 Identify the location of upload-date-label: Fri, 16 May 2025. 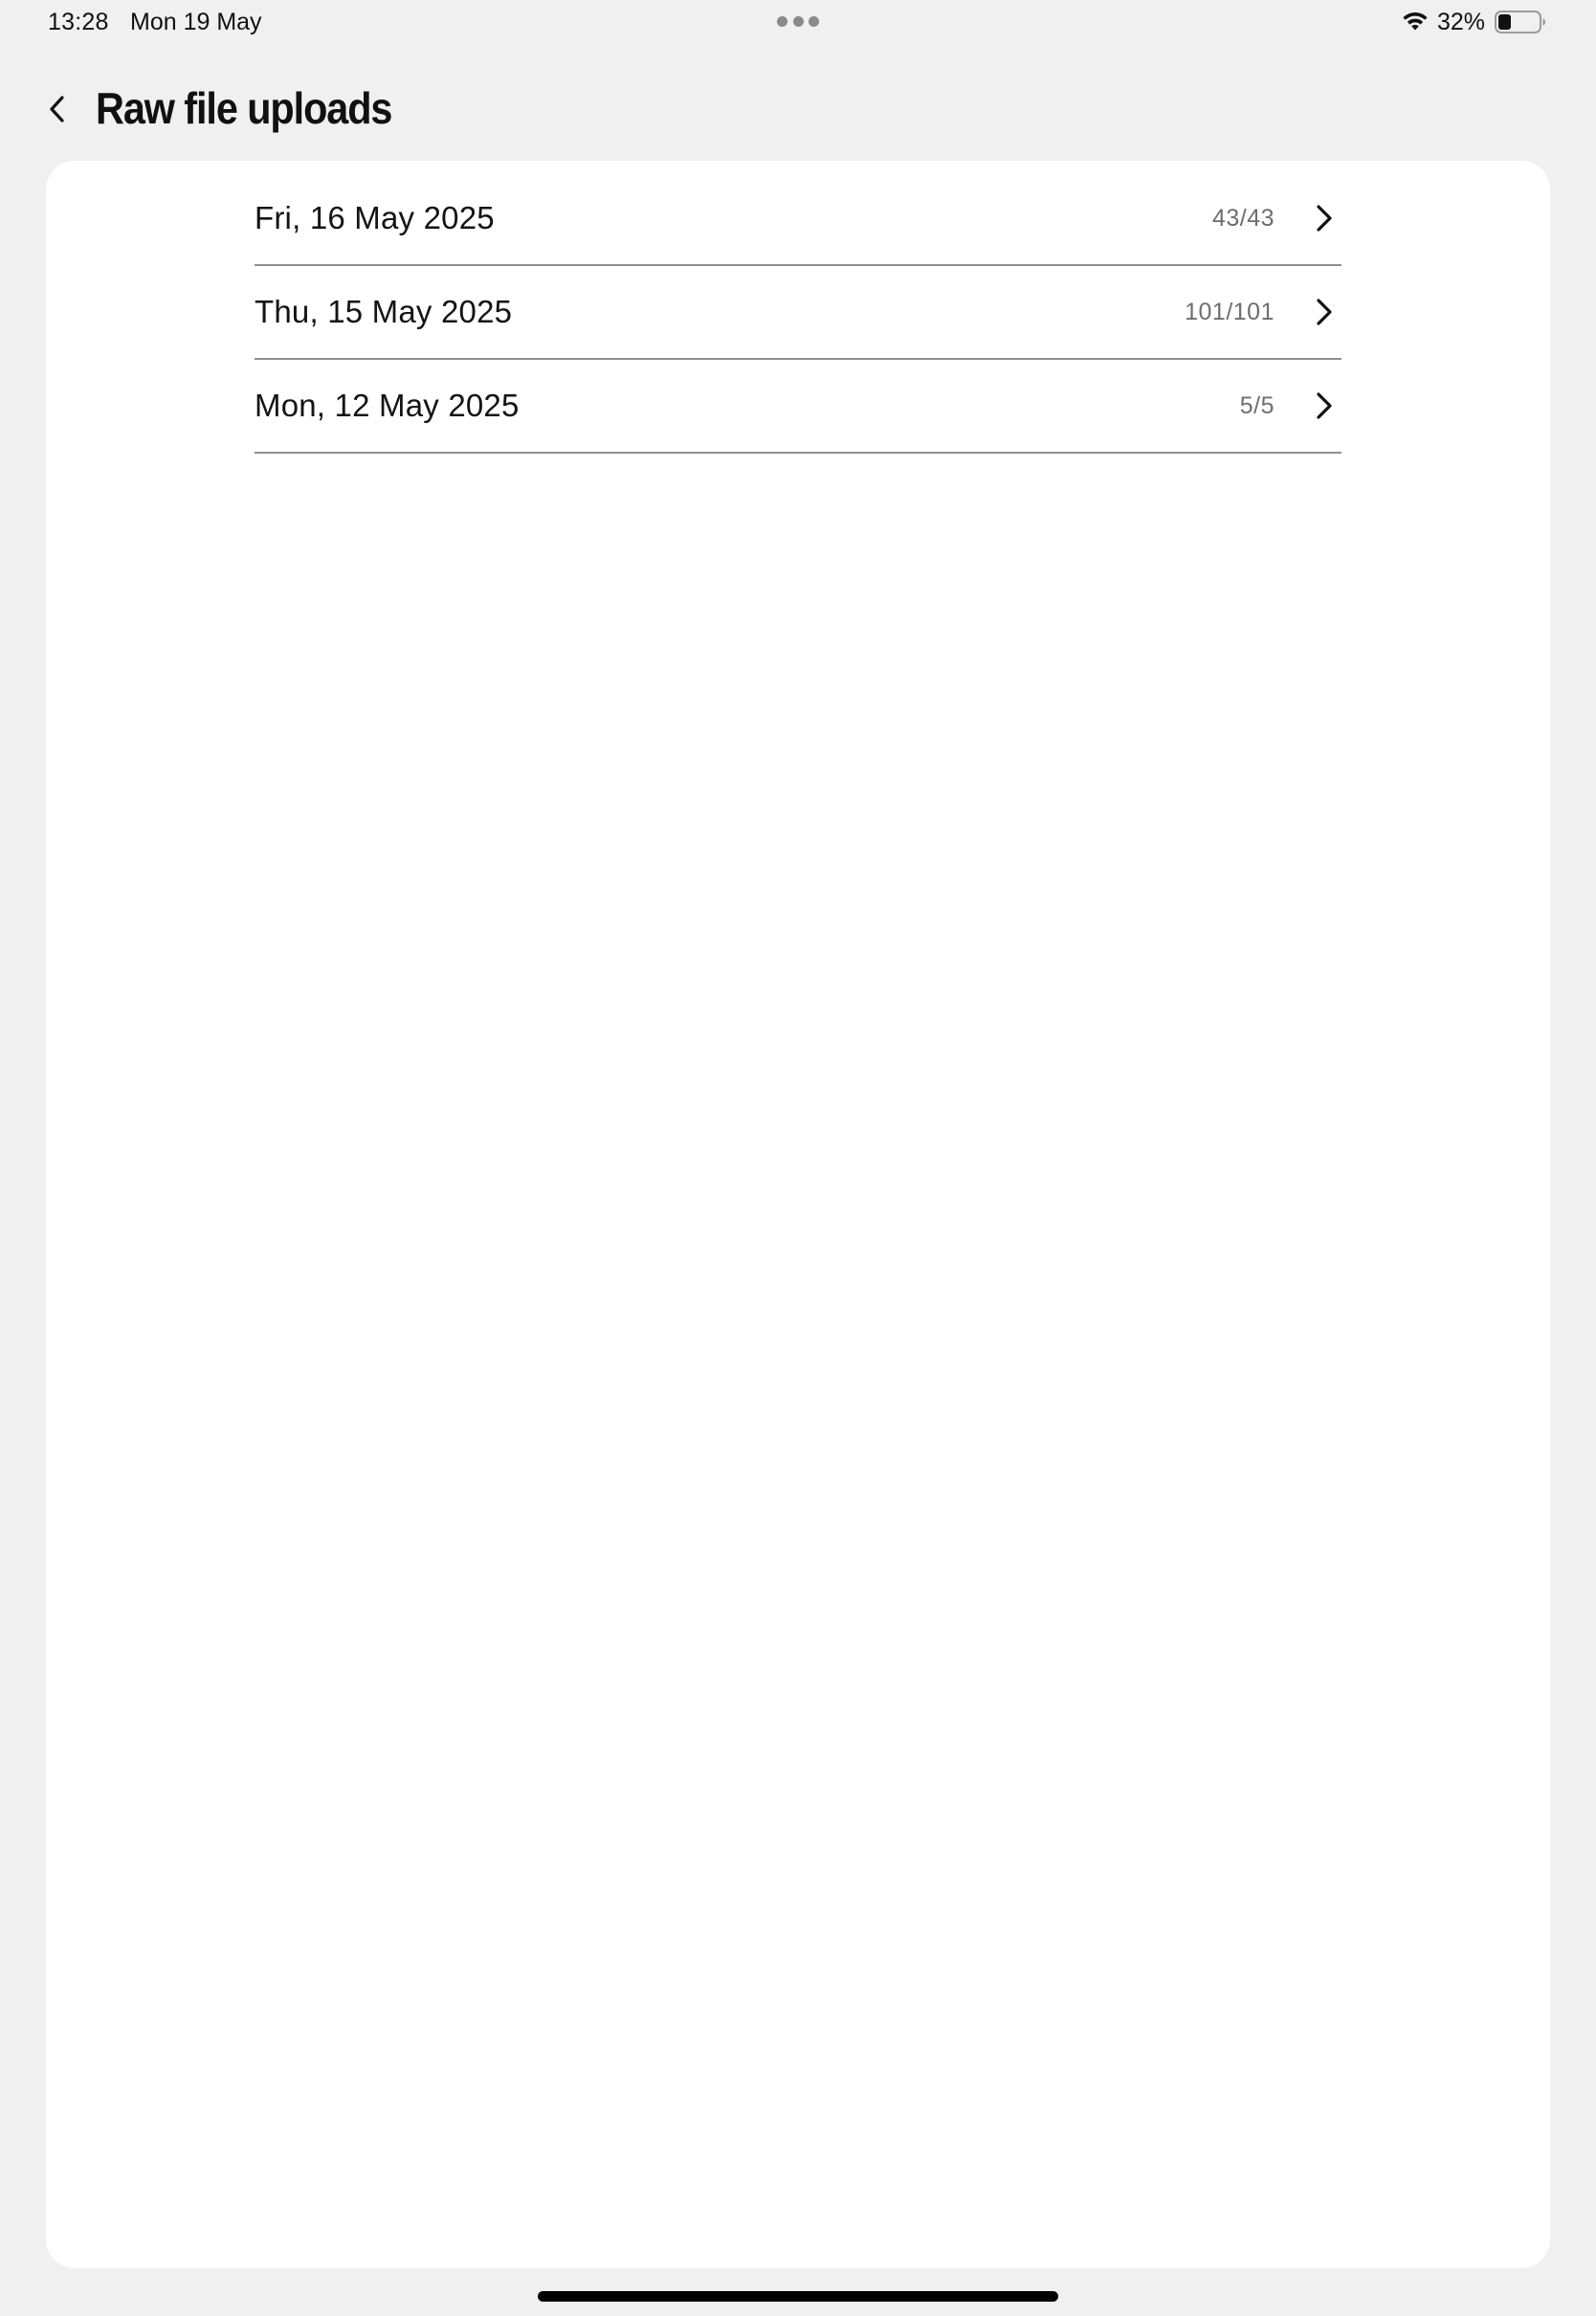
(375, 217).